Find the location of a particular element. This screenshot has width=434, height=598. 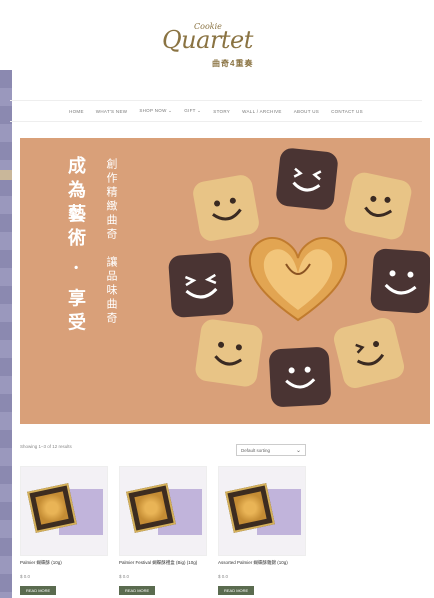

logo-chinese-text: 曲奇4重奏 is located at coordinates (233, 63).